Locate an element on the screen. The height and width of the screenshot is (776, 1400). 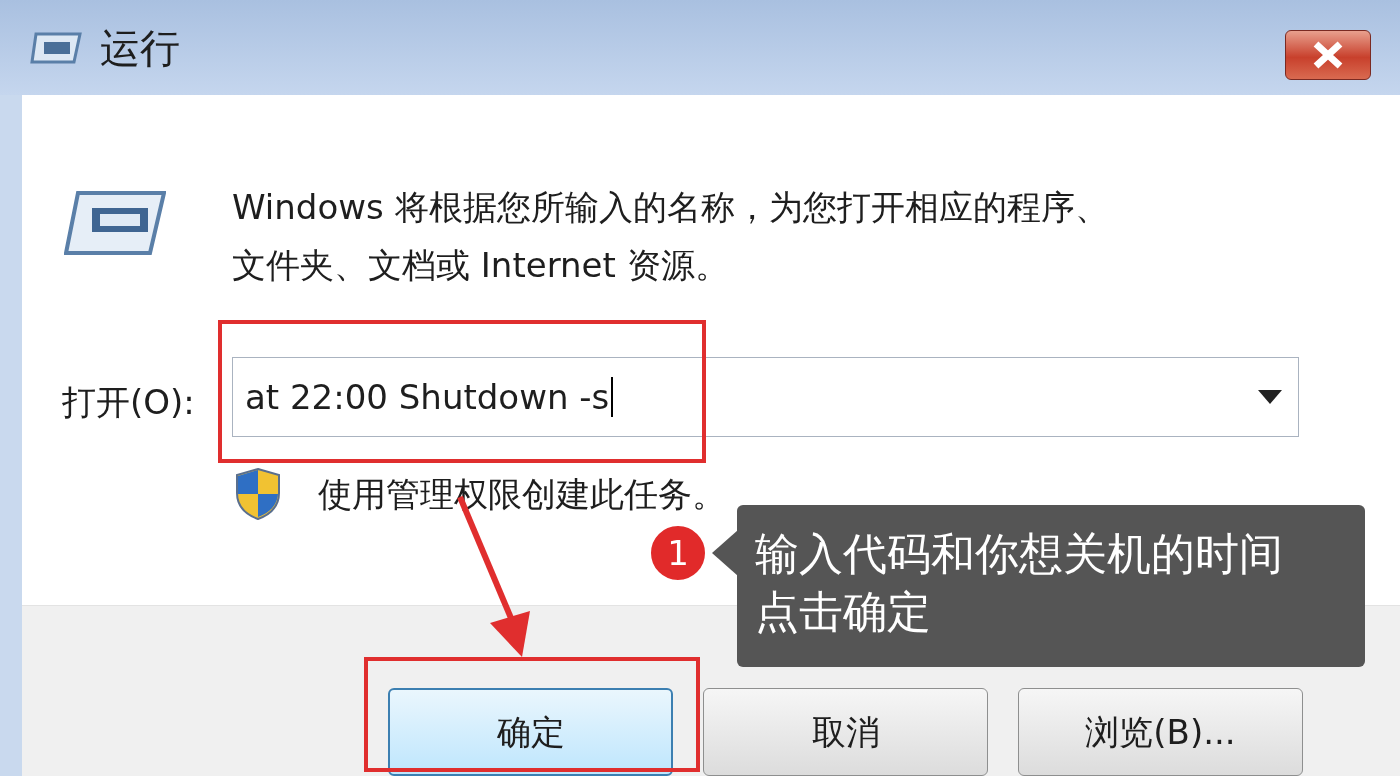
run-program-icon is located at coordinates (115, 222).